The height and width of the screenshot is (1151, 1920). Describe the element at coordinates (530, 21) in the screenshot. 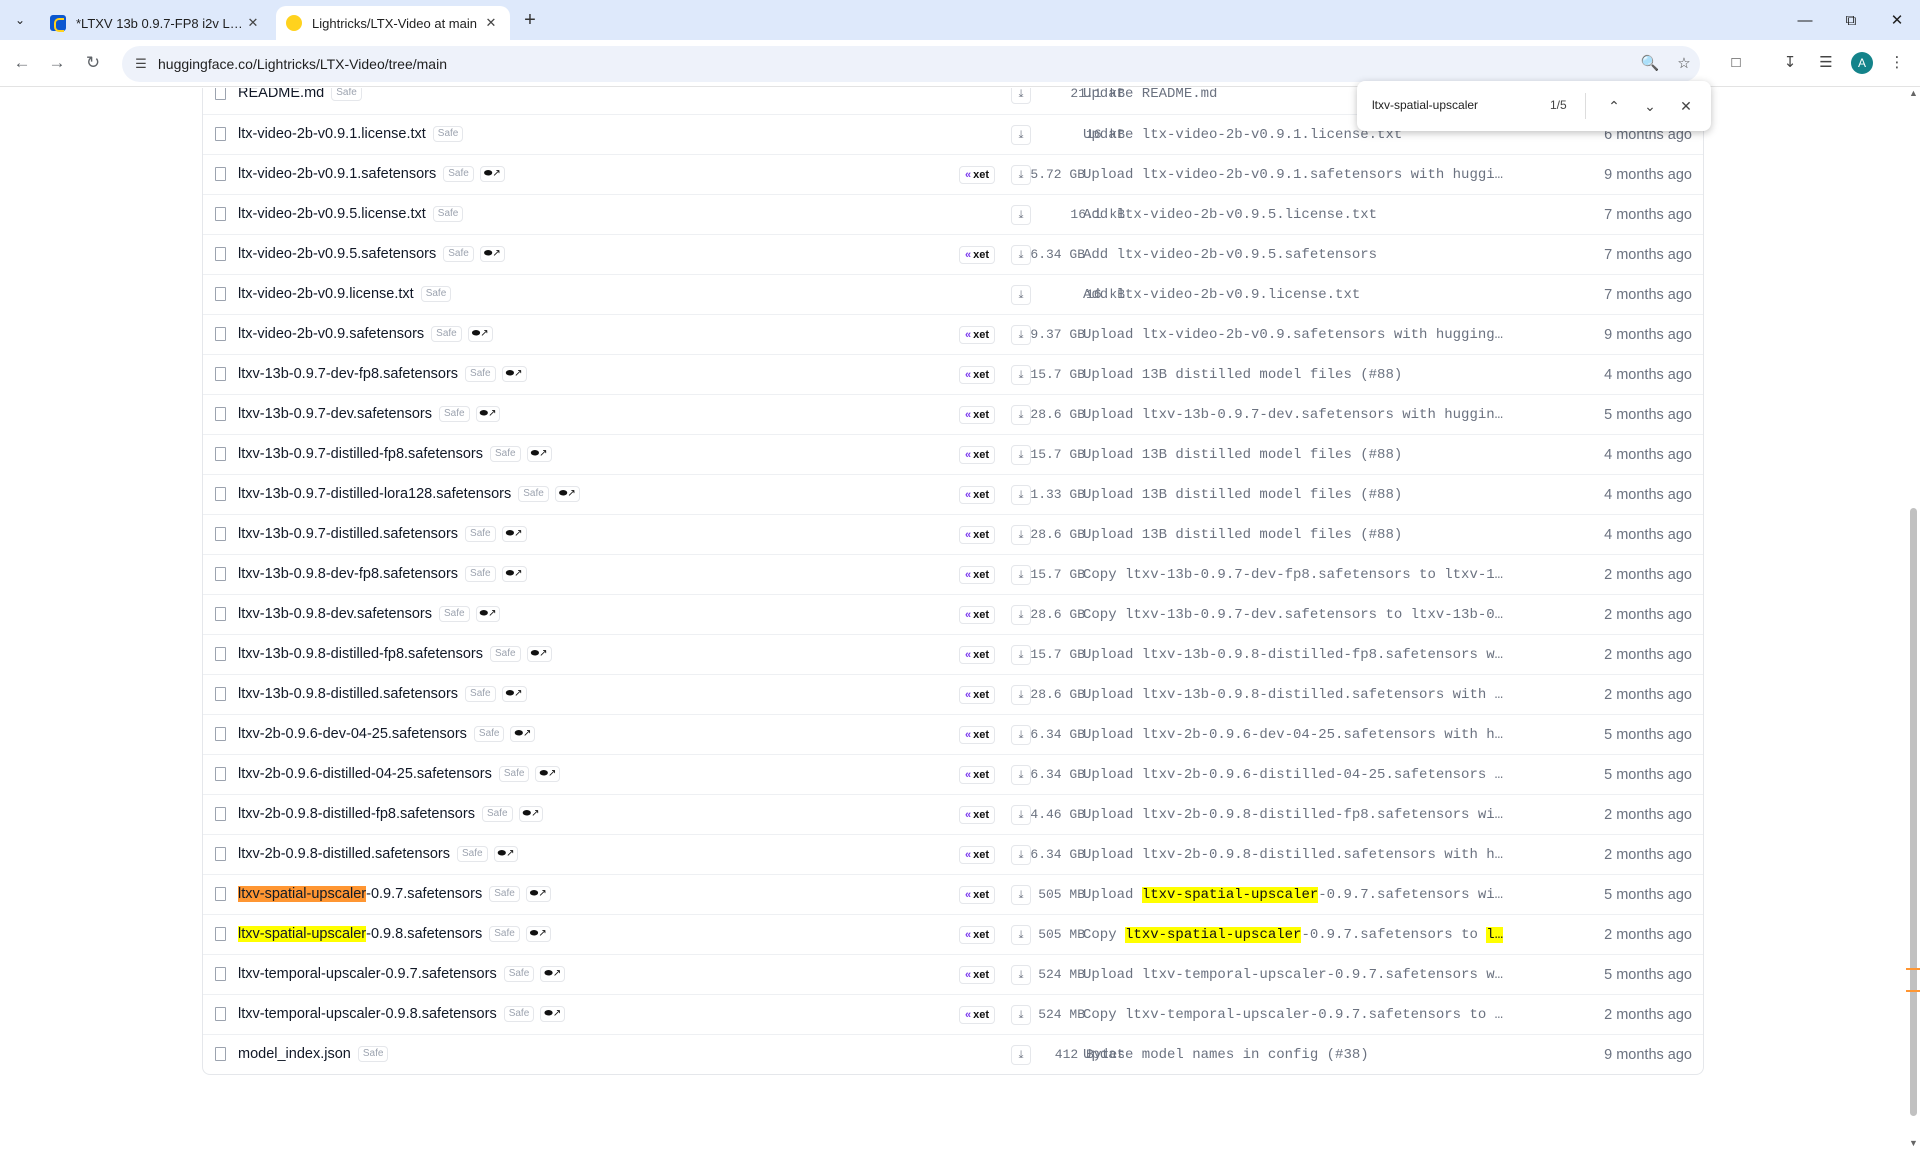

I see `new-tab-plus-icon: +` at that location.